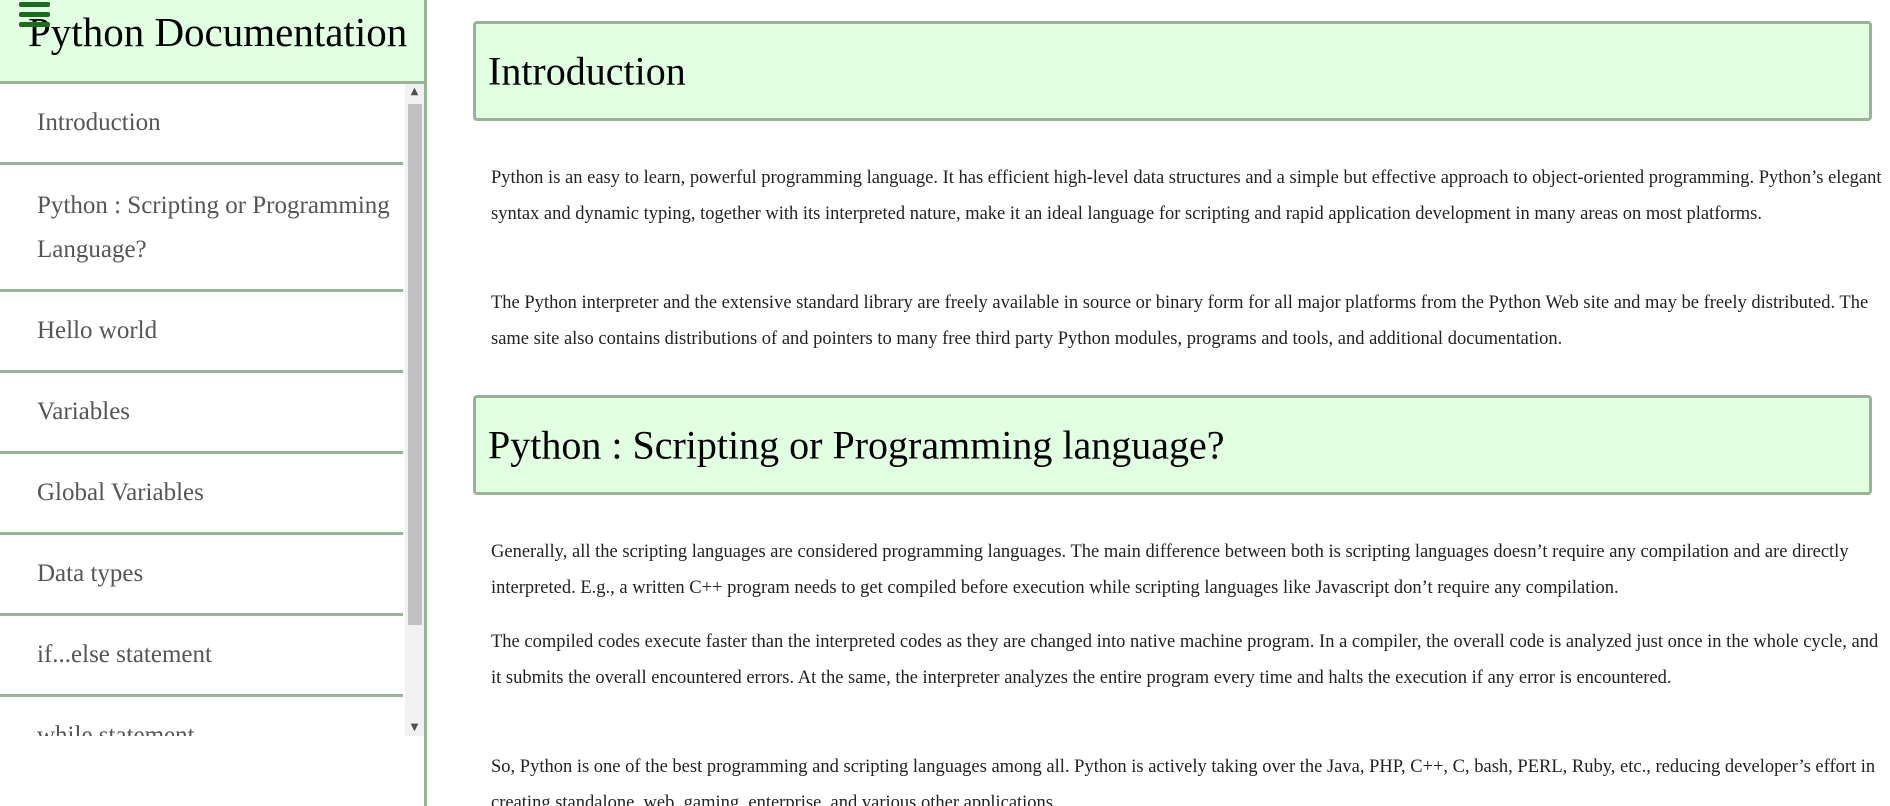 The width and height of the screenshot is (1890, 806). What do you see at coordinates (201, 332) in the screenshot?
I see `sidebar-item-hello-world: Hello world` at bounding box center [201, 332].